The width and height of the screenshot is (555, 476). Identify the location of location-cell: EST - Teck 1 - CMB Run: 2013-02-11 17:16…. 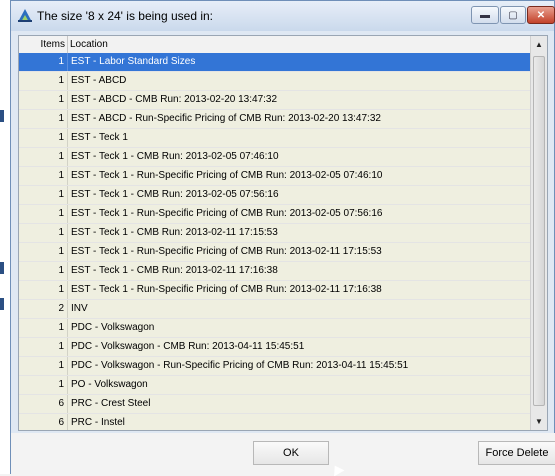
(300, 271).